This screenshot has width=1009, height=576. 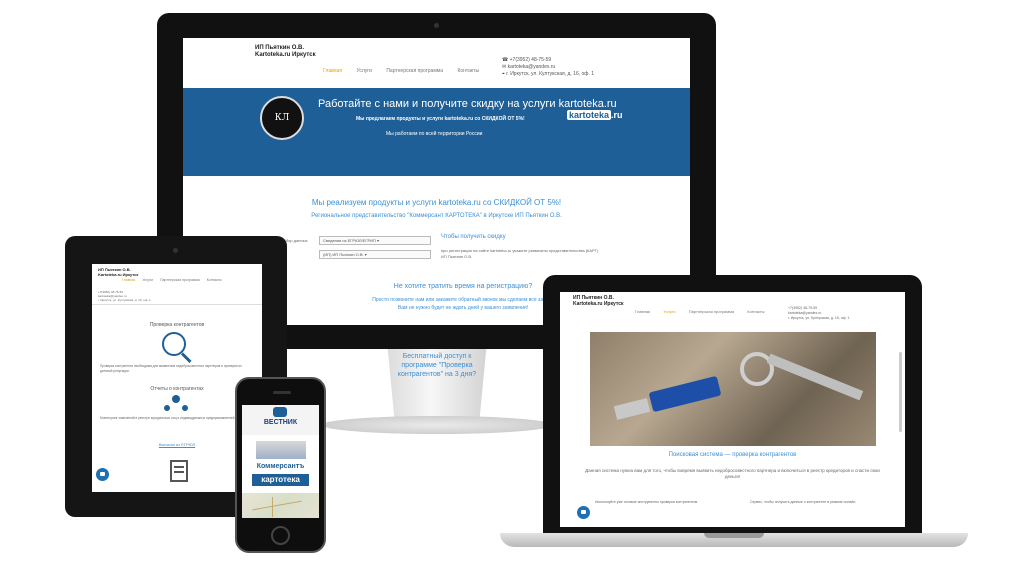 What do you see at coordinates (473, 237) in the screenshot?
I see `discount-title: Чтобы получить скидку` at bounding box center [473, 237].